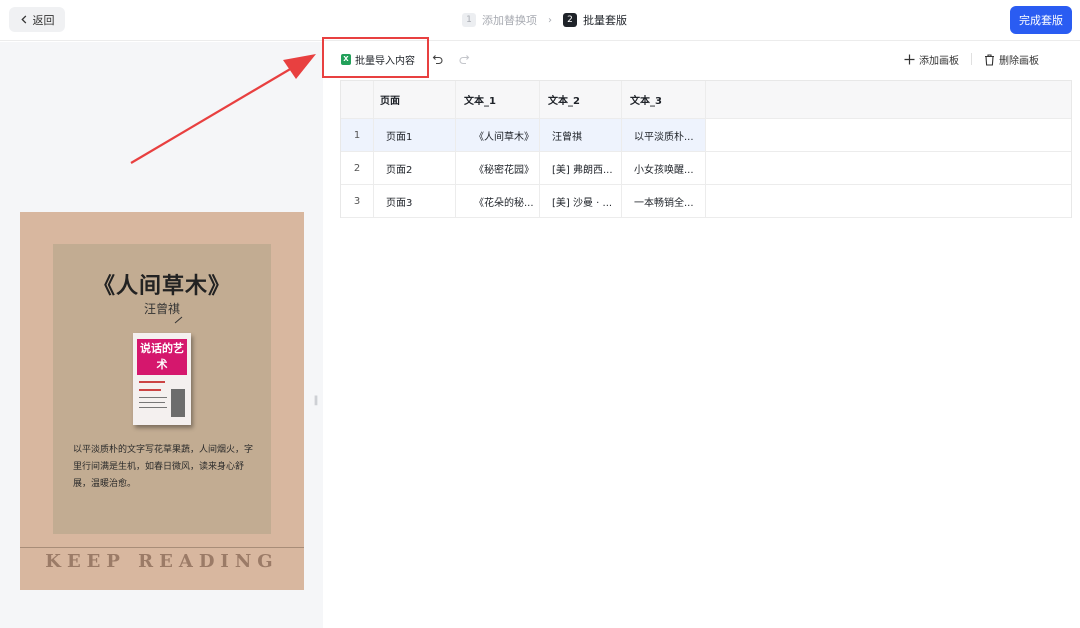 Image resolution: width=1080 pixels, height=628 pixels. Describe the element at coordinates (357, 135) in the screenshot. I see `row-index: 1` at that location.